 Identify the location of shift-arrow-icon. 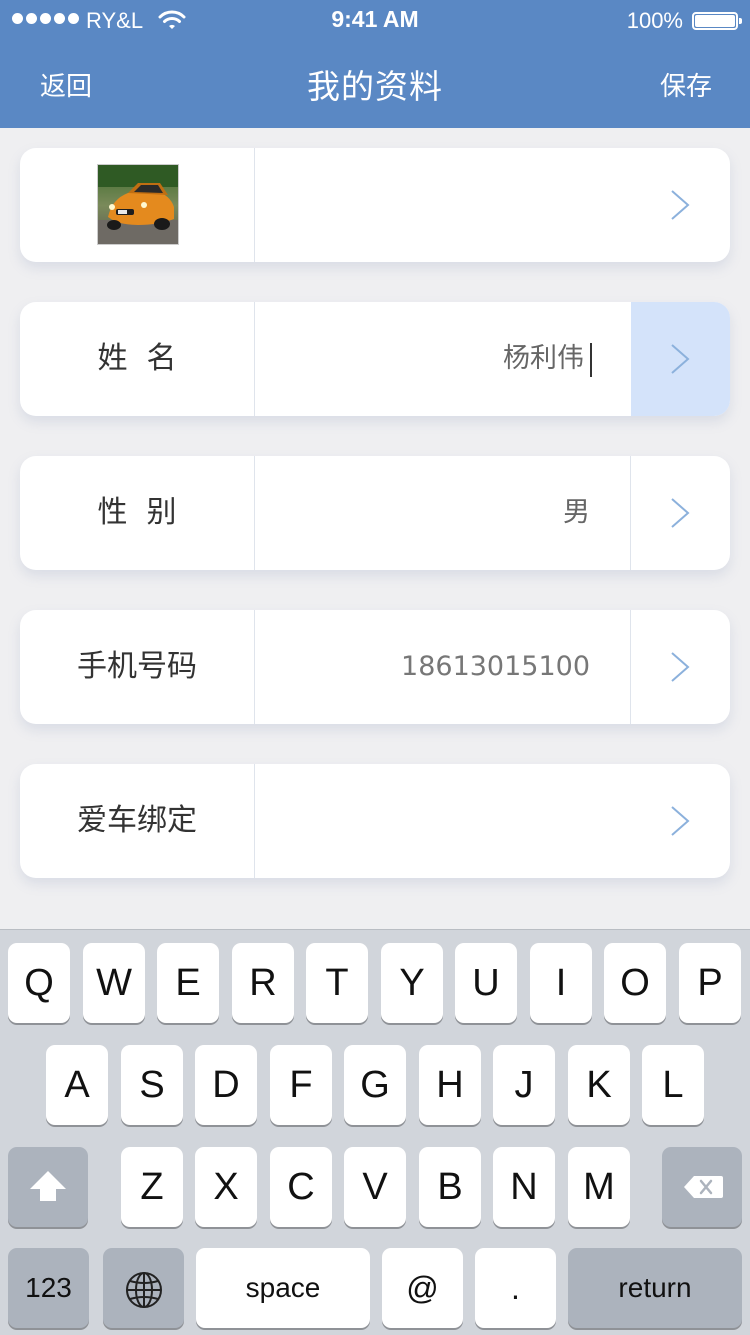
(48, 1186).